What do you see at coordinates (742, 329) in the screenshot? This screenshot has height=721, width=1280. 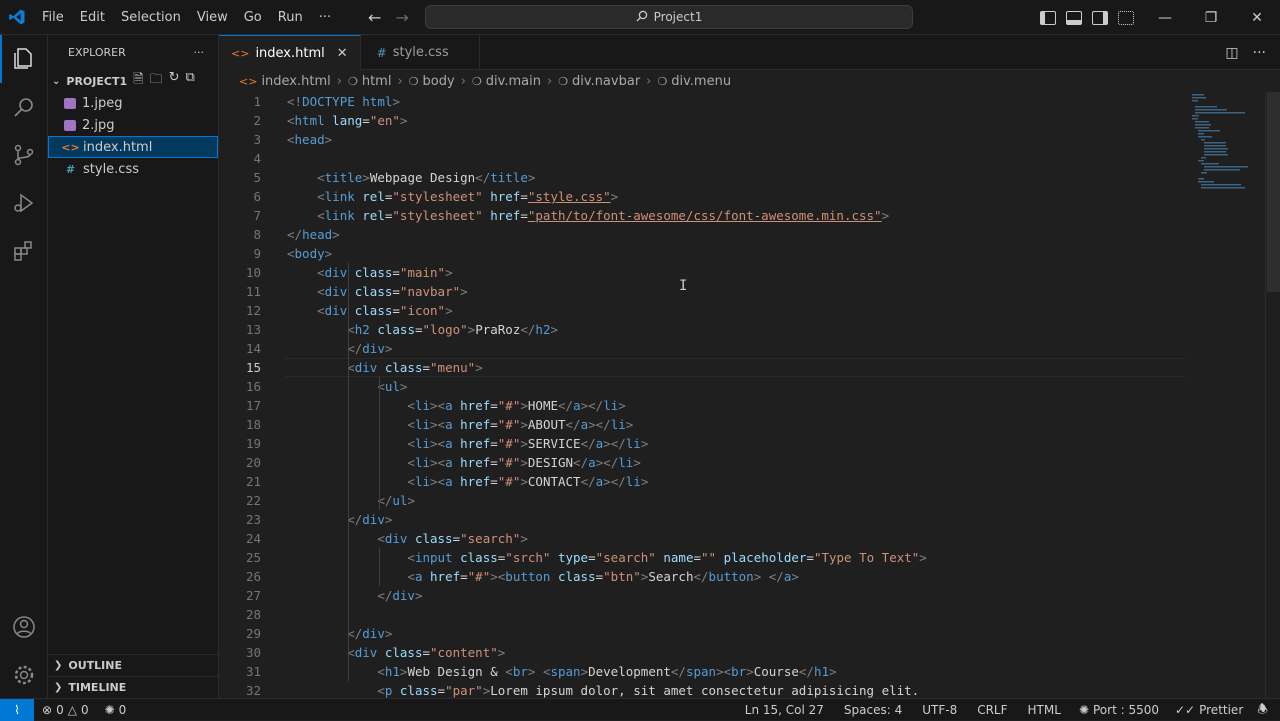 I see `code-line: 13 <h2 class="logo">PraRoz</h2>` at bounding box center [742, 329].